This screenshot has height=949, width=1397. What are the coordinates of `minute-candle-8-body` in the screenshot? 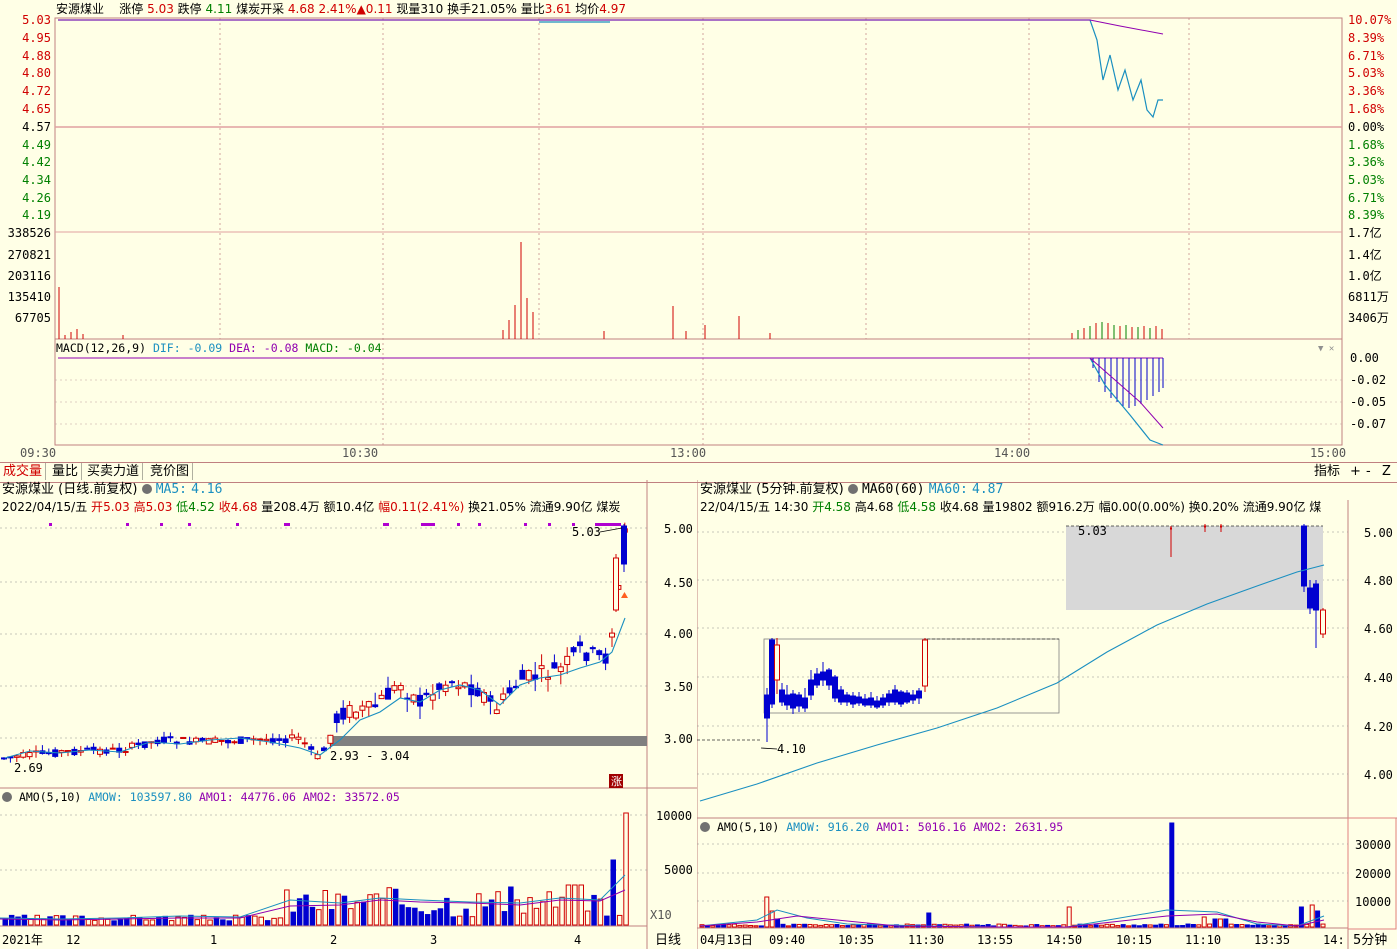 It's located at (811, 687).